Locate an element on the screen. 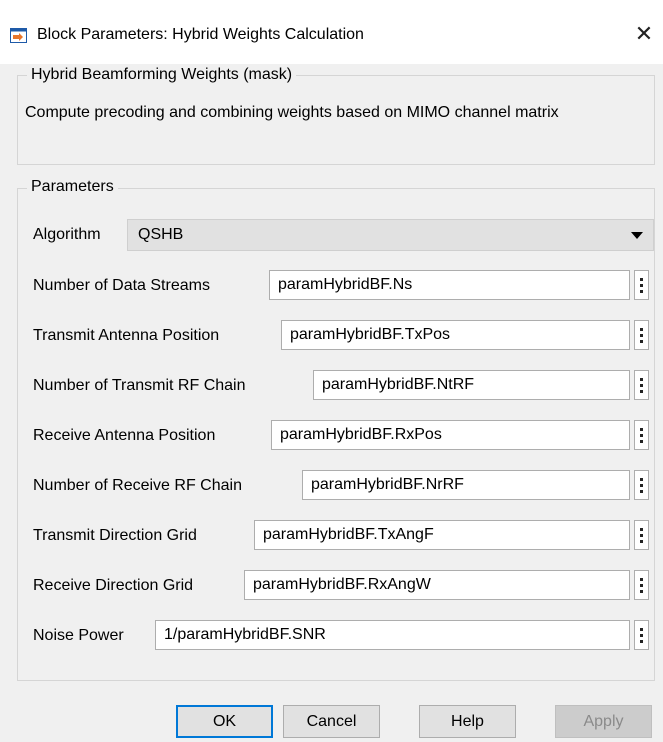 The height and width of the screenshot is (742, 663). tx-direction-grid-label: Transmit Direction Grid is located at coordinates (115, 535).